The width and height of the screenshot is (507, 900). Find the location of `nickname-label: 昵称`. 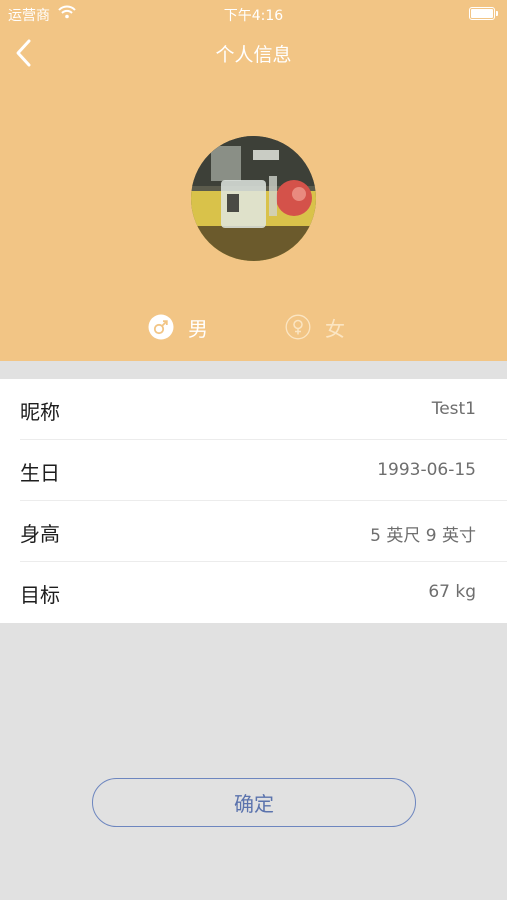

nickname-label: 昵称 is located at coordinates (40, 412).